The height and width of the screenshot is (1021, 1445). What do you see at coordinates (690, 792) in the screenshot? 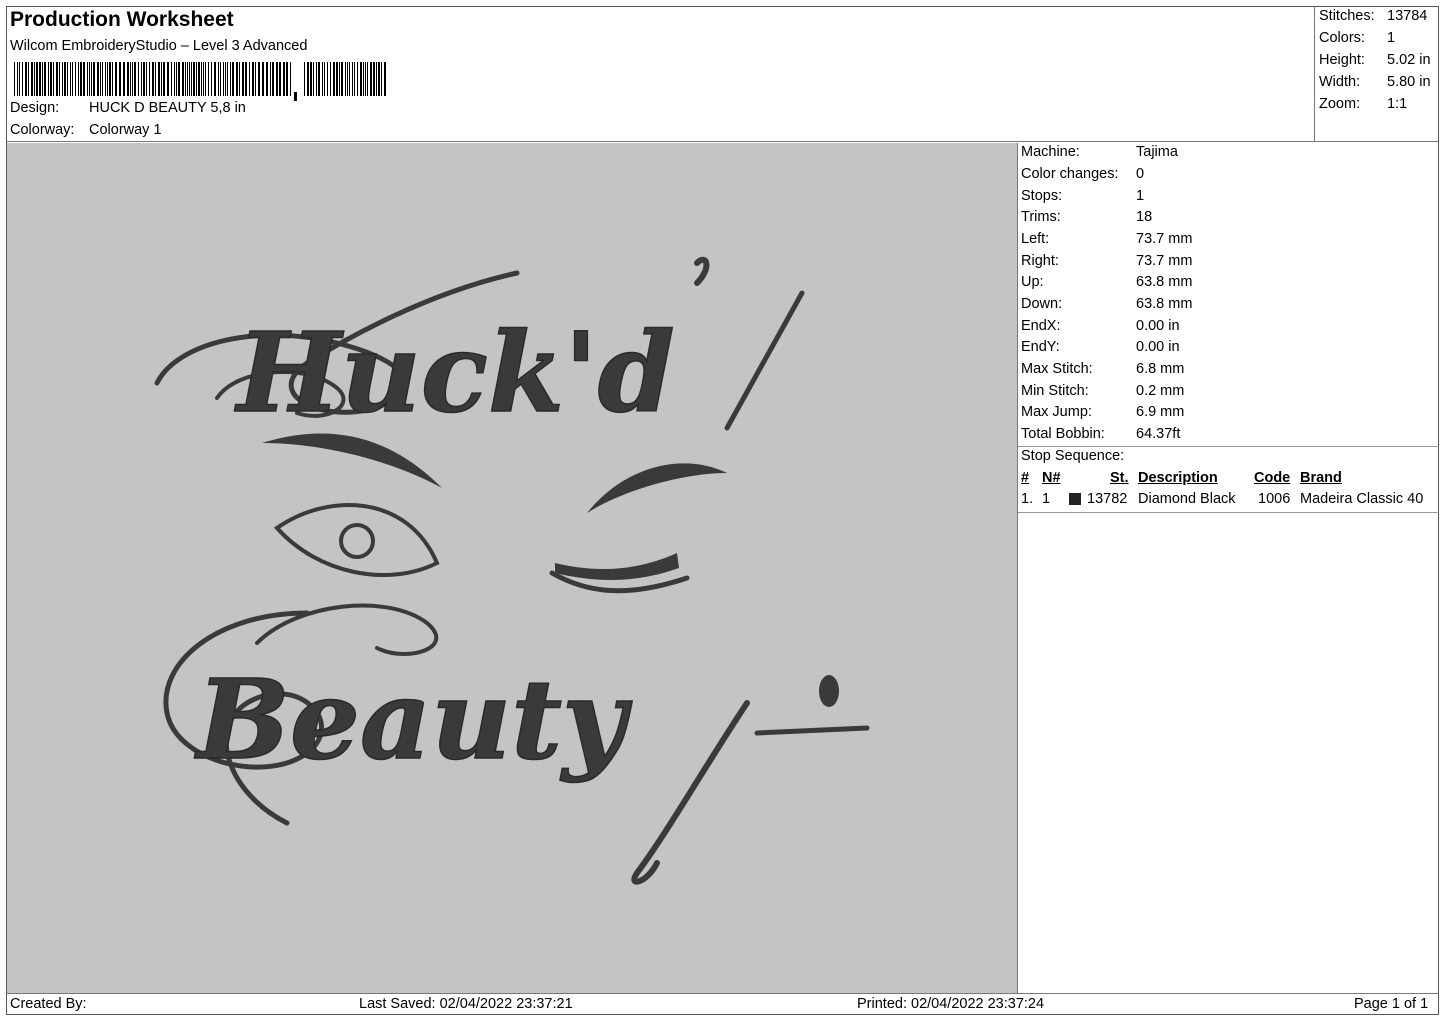
I see `y-descender` at bounding box center [690, 792].